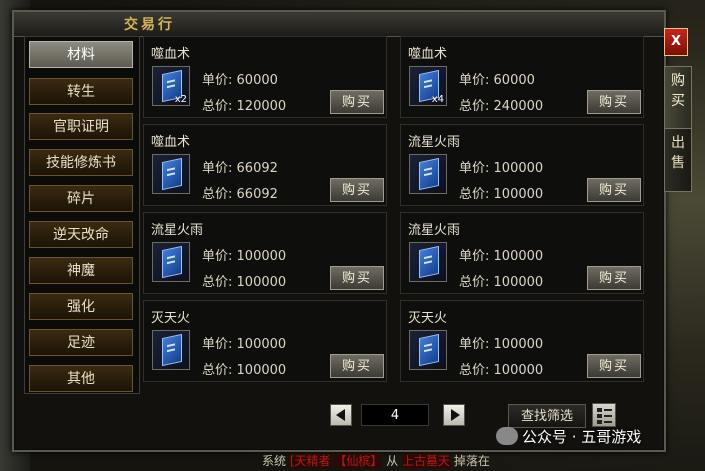  Describe the element at coordinates (392, 461) in the screenshot. I see `chat-text-from: 从` at that location.